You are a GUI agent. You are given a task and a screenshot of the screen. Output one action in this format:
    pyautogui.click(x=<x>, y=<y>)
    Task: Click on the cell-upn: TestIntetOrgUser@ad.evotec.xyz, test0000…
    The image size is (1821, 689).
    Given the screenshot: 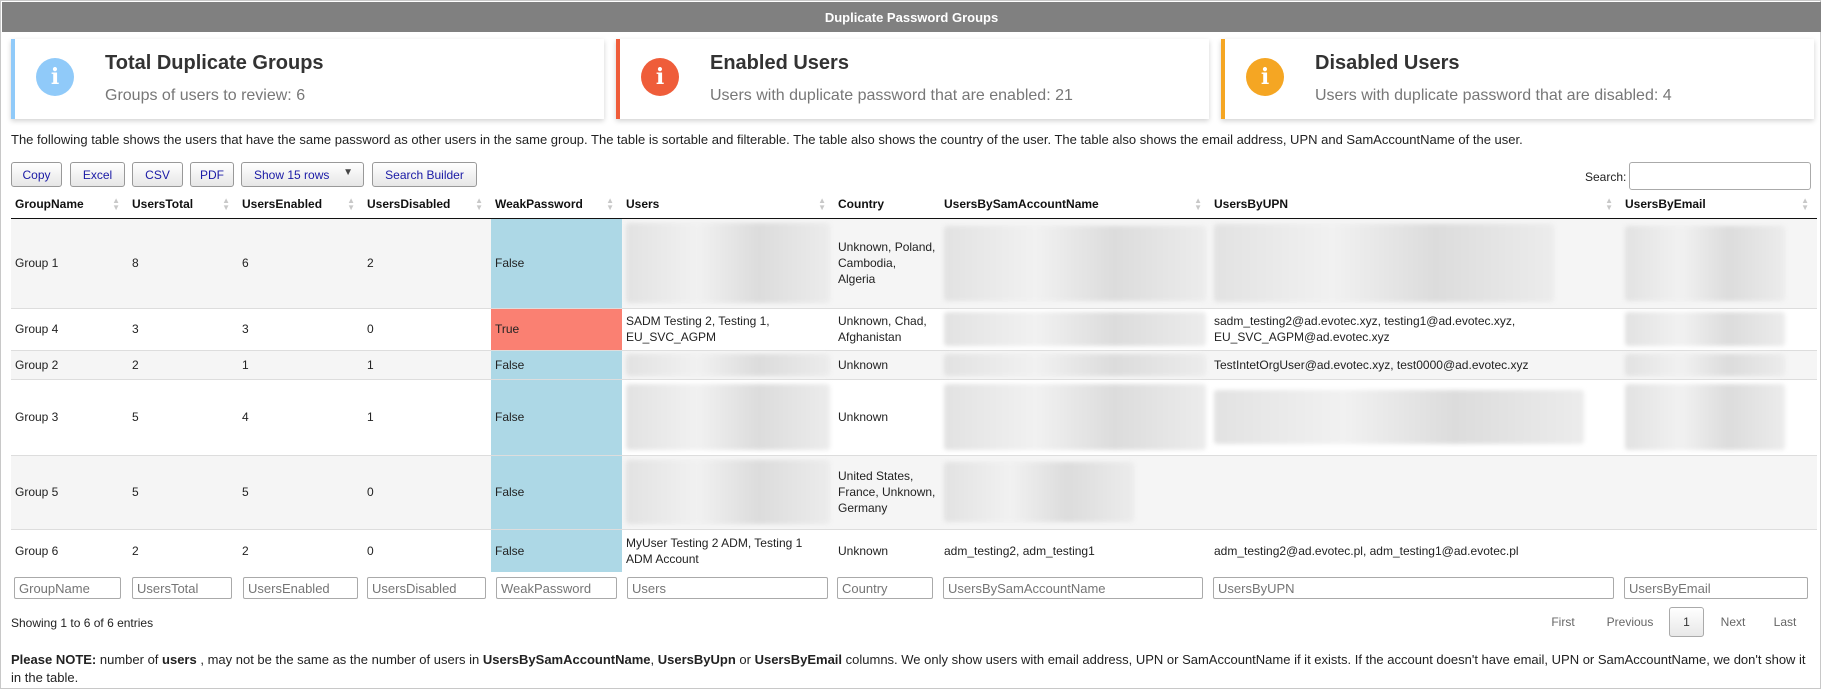 What is the action you would take?
    pyautogui.click(x=1415, y=364)
    